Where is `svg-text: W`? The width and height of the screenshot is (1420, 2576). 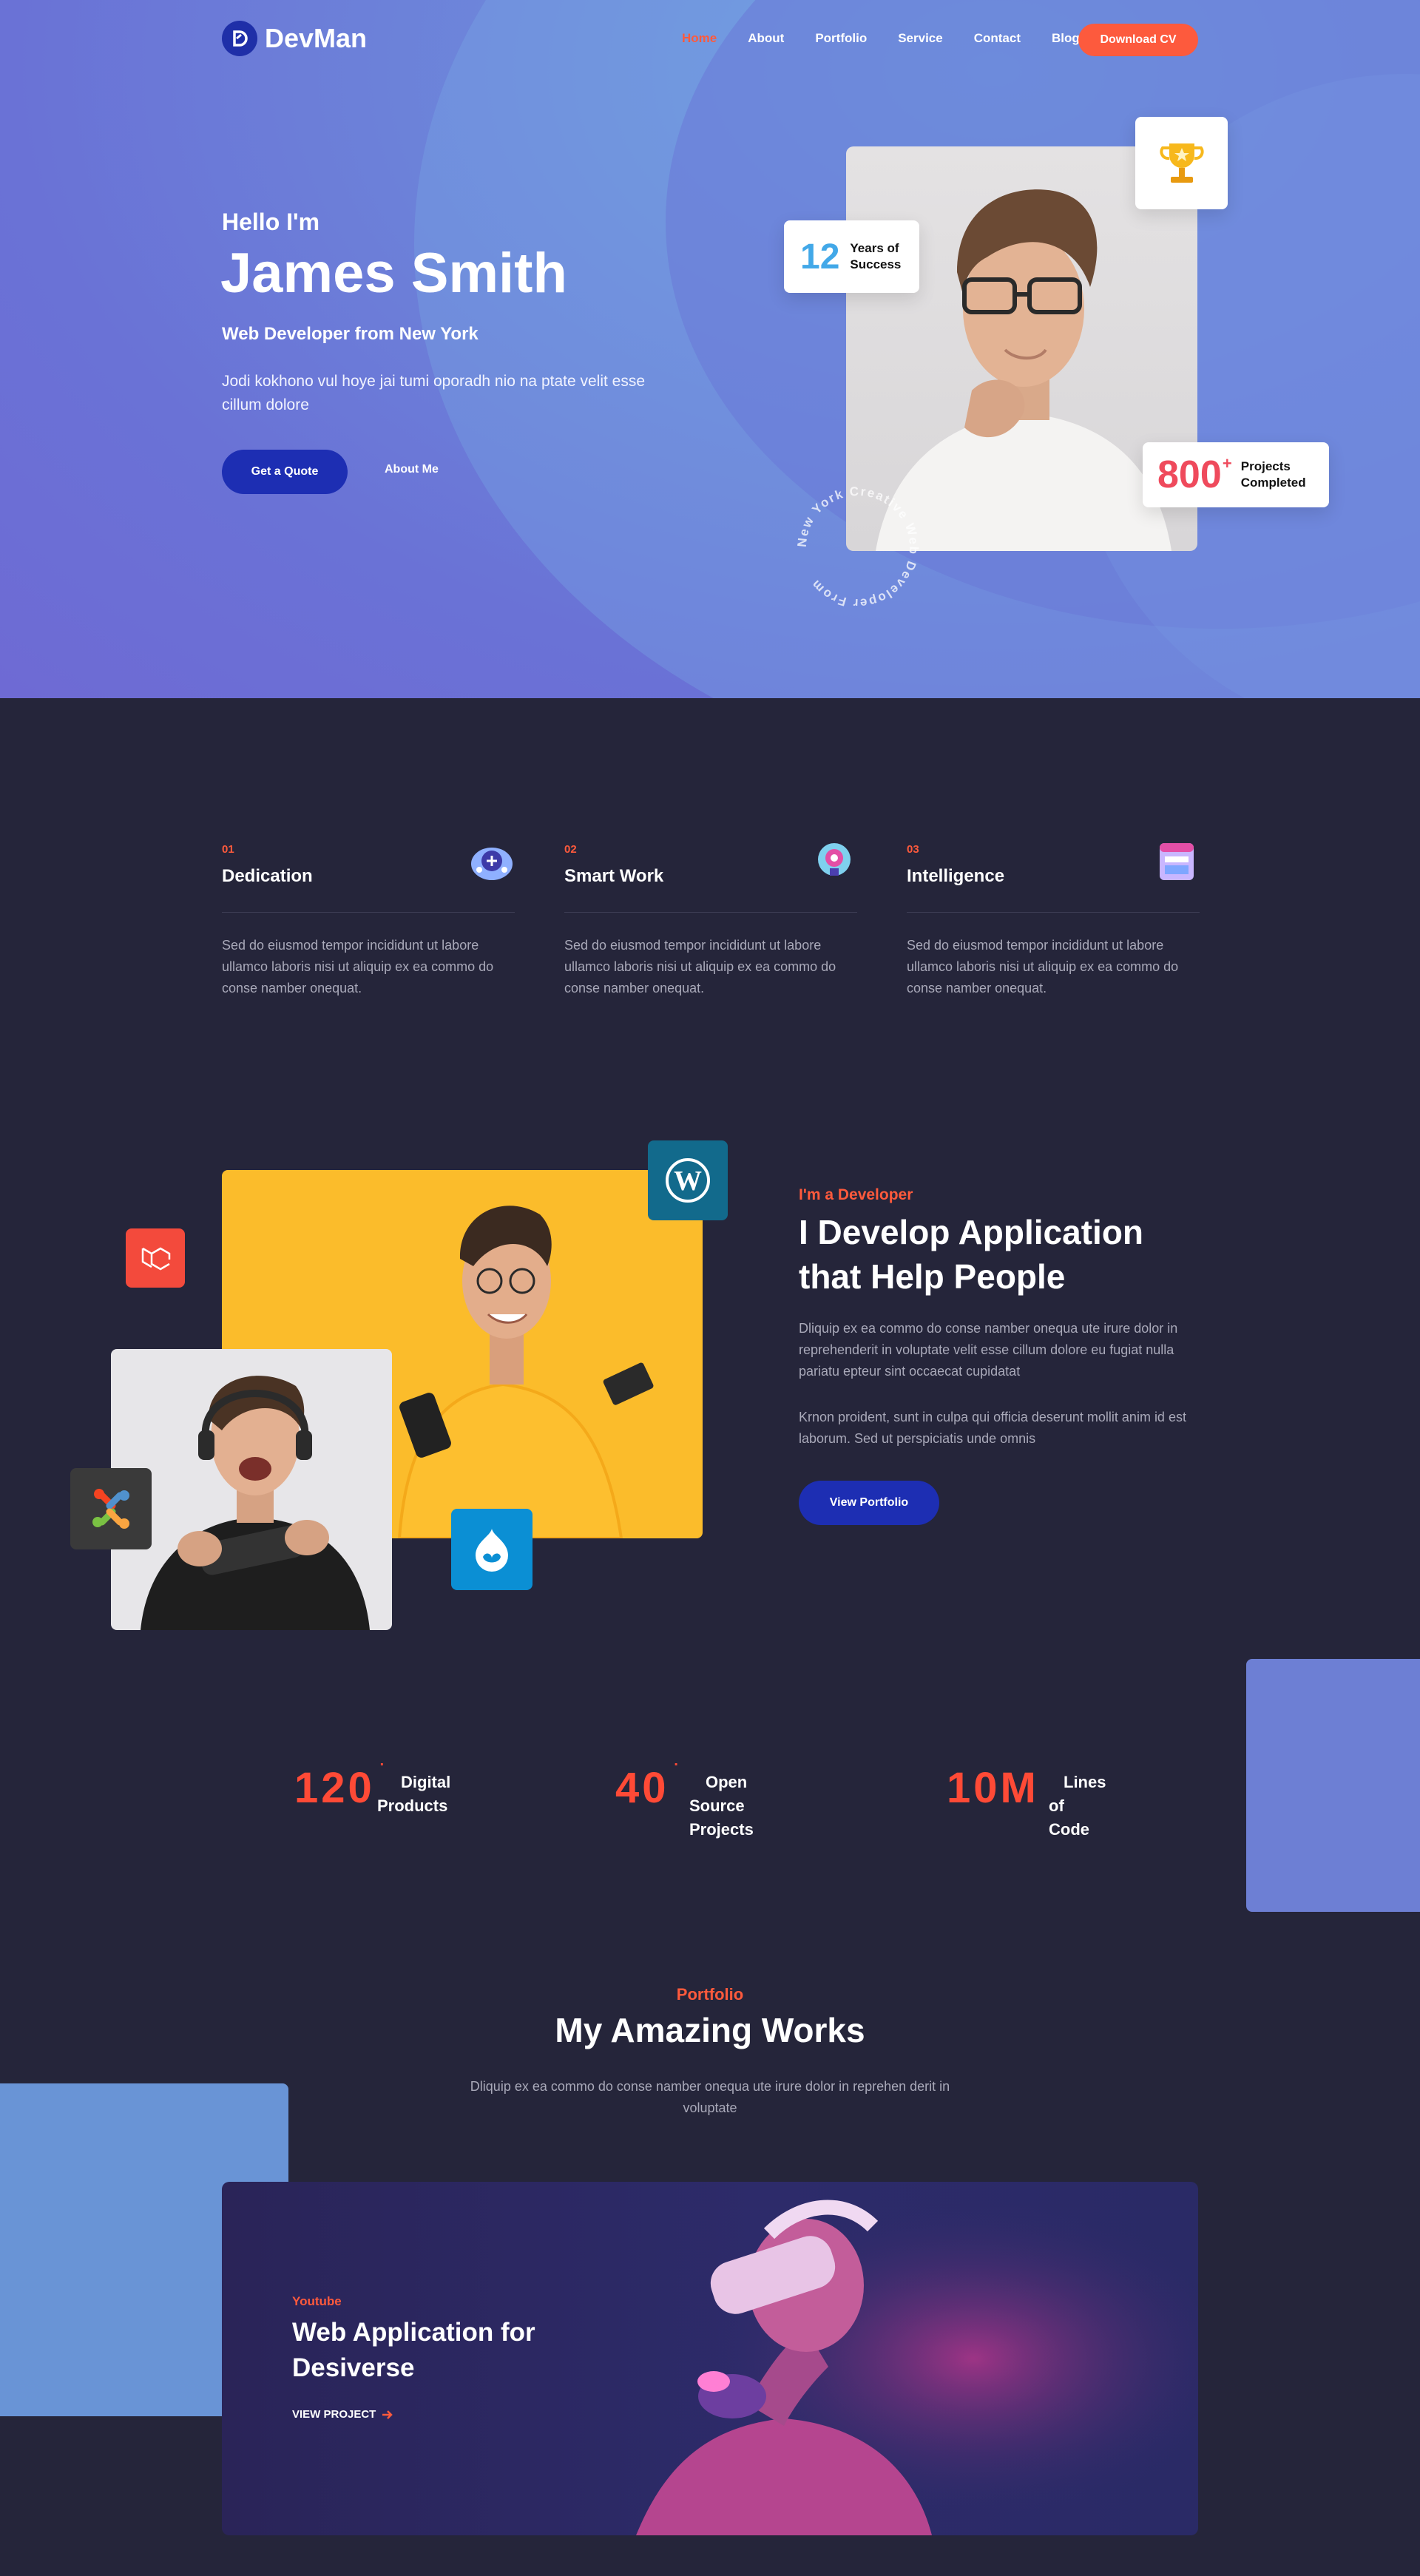 svg-text: W is located at coordinates (688, 1181).